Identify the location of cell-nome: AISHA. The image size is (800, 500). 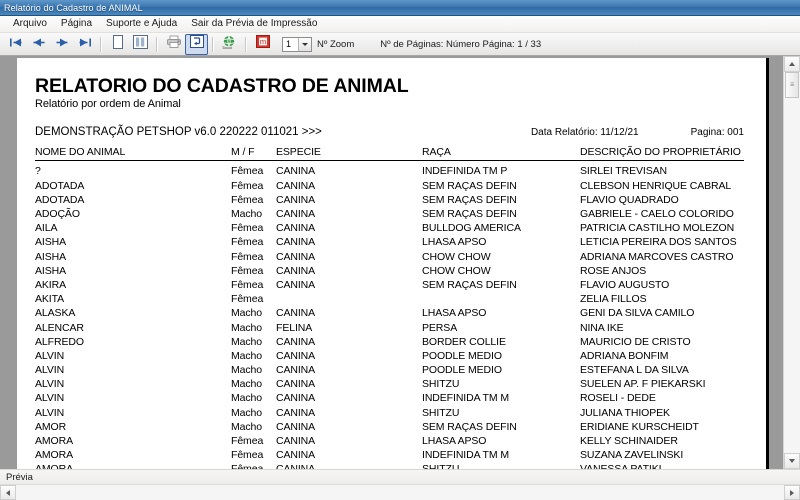
(51, 242).